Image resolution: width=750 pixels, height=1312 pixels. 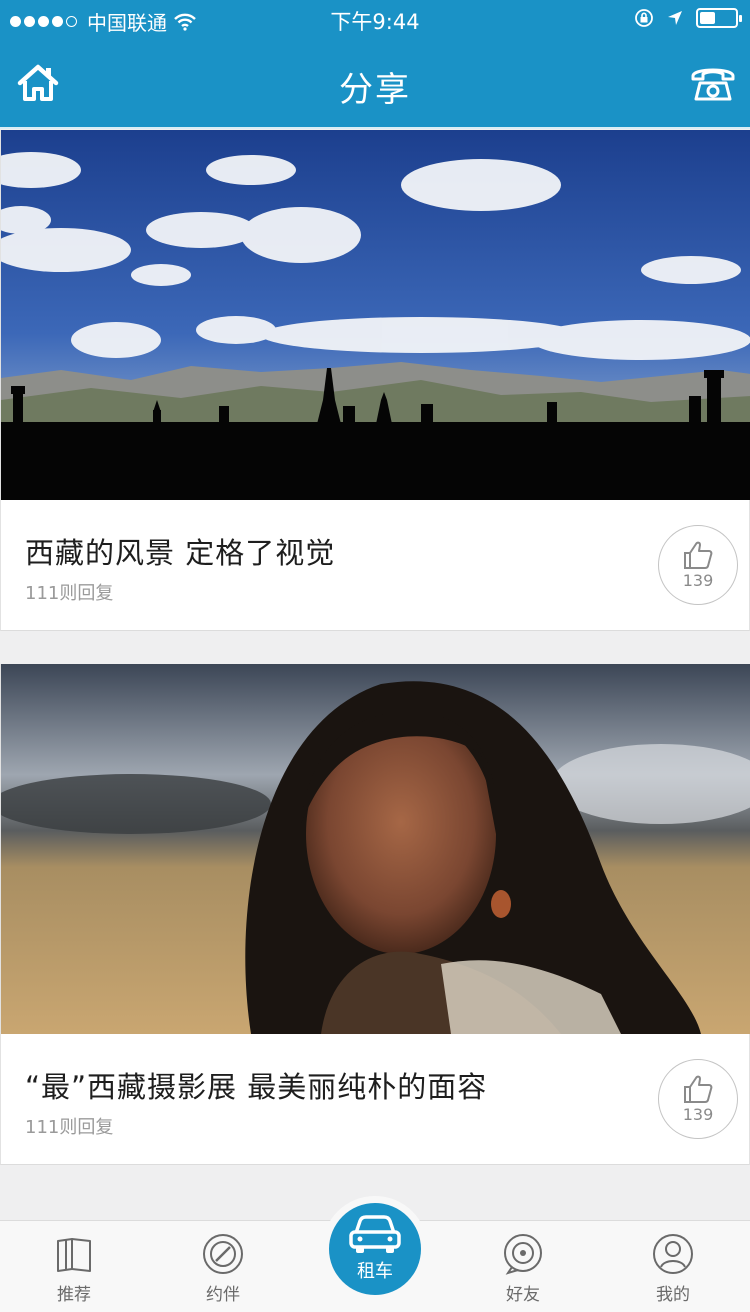 What do you see at coordinates (688, 18) in the screenshot?
I see `status-right` at bounding box center [688, 18].